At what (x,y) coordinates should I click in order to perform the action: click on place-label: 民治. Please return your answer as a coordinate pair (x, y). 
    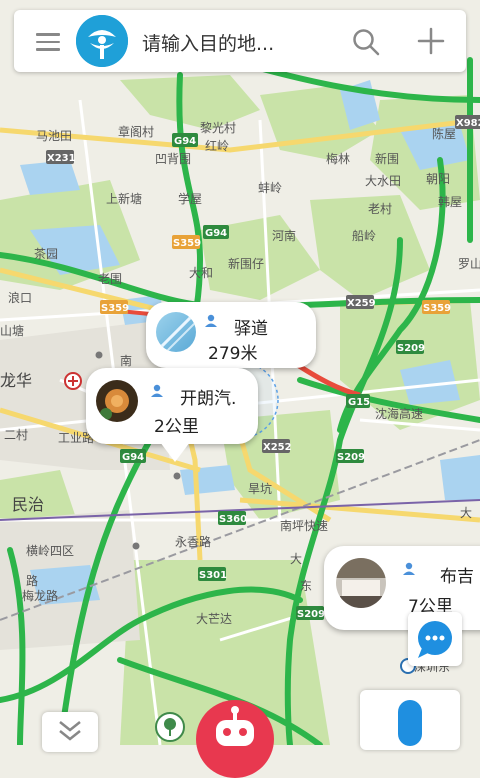
    Looking at the image, I should click on (28, 504).